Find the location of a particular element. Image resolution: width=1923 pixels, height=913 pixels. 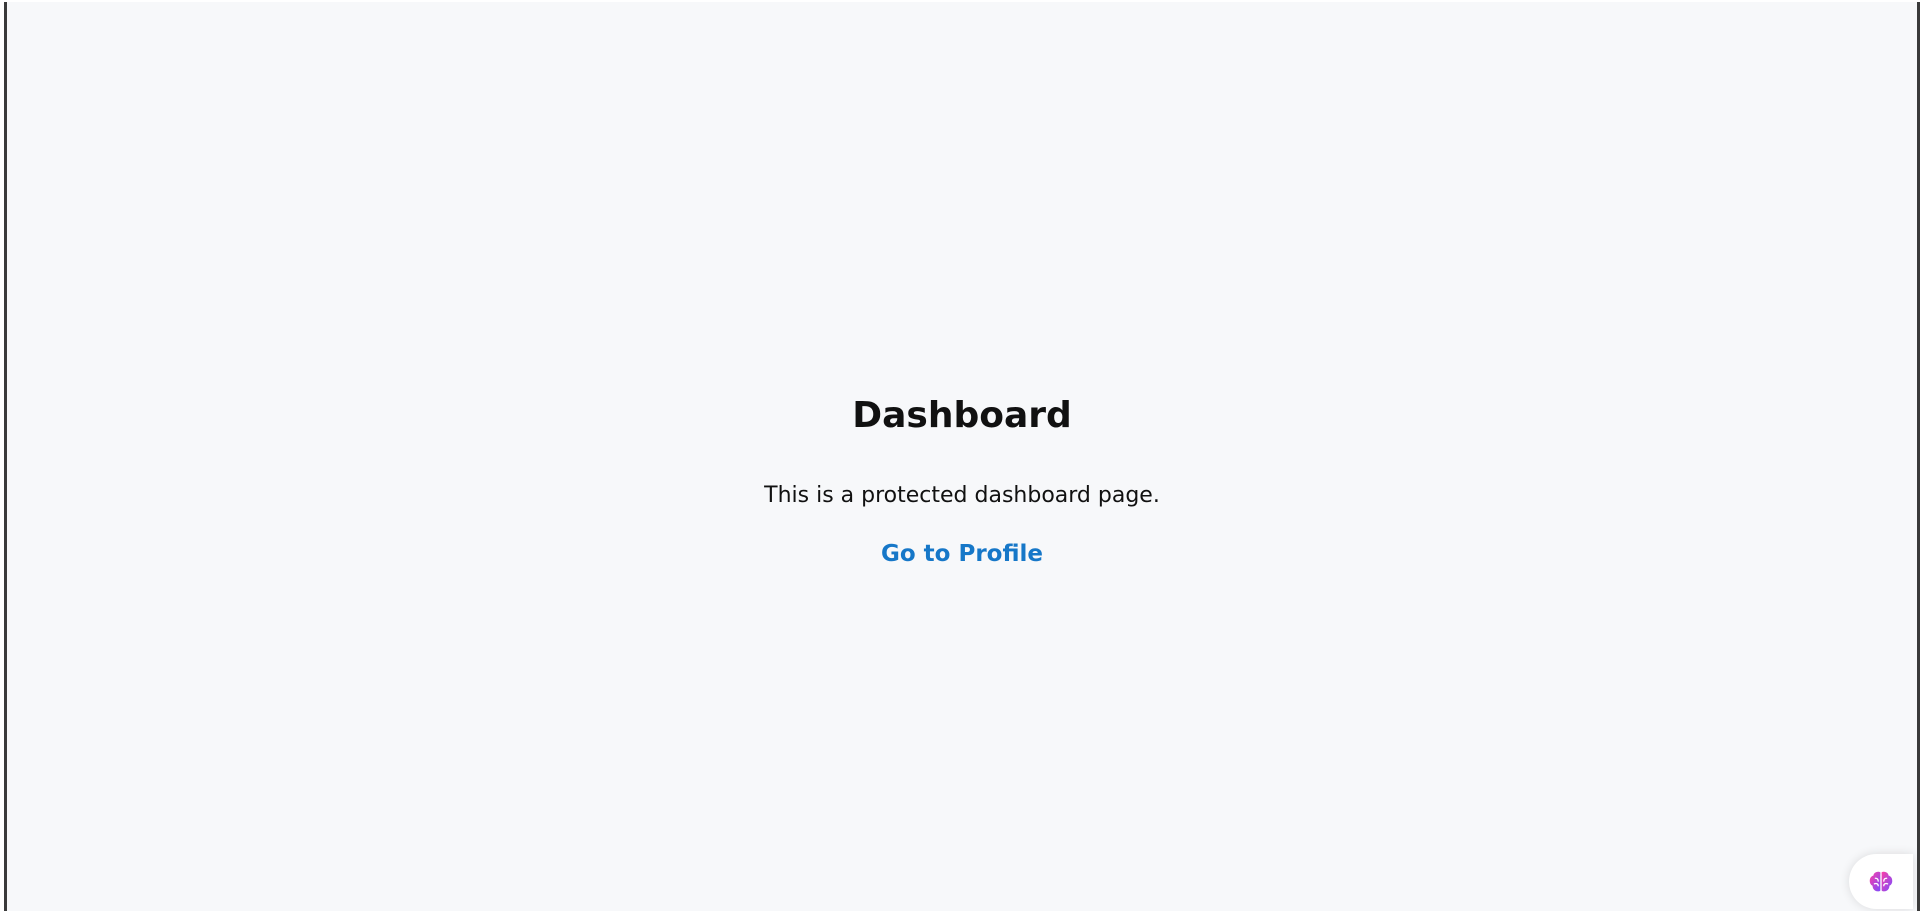

dashboard-description: This is a protected dashboard page. is located at coordinates (962, 495).